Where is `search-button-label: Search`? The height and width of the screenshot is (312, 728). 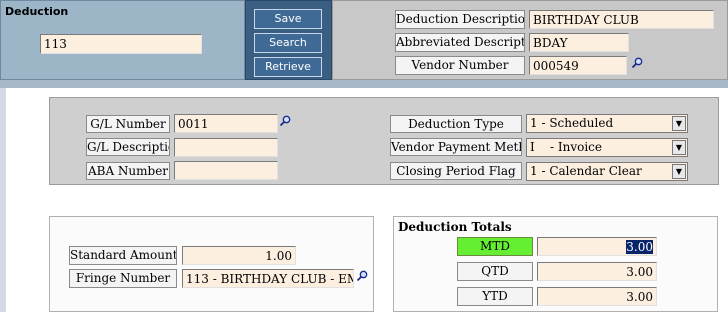
search-button-label: Search is located at coordinates (288, 42).